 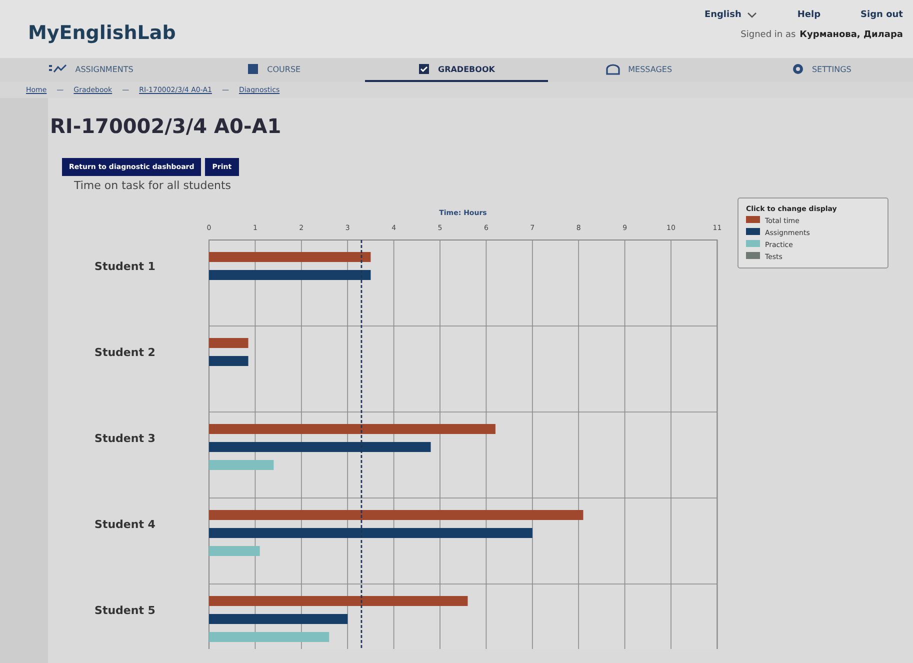 I want to click on category-label: Student 3, so click(x=125, y=438).